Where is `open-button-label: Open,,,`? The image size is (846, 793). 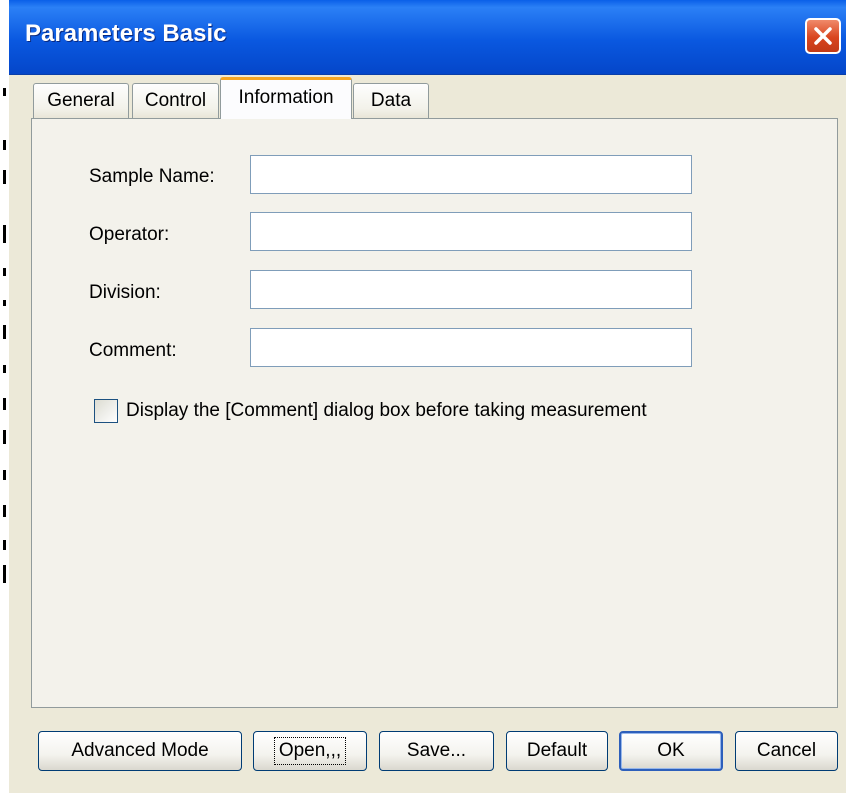
open-button-label: Open,,, is located at coordinates (310, 751).